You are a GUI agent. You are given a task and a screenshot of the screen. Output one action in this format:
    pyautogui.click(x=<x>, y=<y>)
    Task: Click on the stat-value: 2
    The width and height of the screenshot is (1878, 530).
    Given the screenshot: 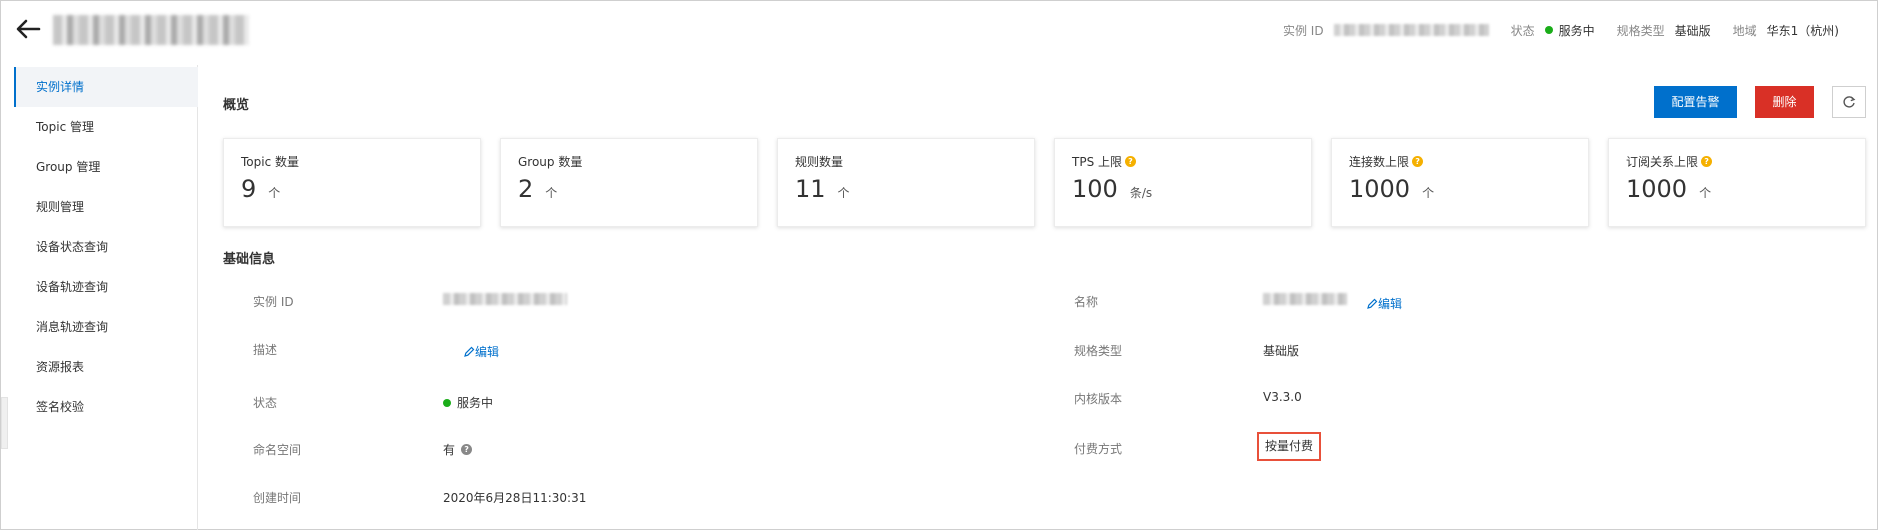 What is the action you would take?
    pyautogui.click(x=526, y=189)
    